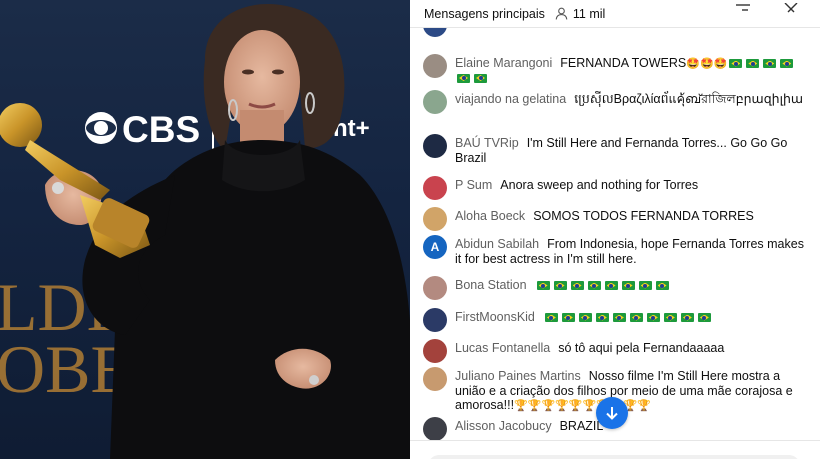 Image resolution: width=820 pixels, height=459 pixels. What do you see at coordinates (510, 99) in the screenshot?
I see `author-name: viajando na gelatina` at bounding box center [510, 99].